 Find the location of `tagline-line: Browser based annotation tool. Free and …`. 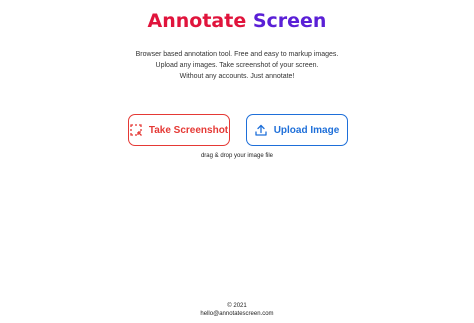

tagline-line: Browser based annotation tool. Free and … is located at coordinates (237, 54).